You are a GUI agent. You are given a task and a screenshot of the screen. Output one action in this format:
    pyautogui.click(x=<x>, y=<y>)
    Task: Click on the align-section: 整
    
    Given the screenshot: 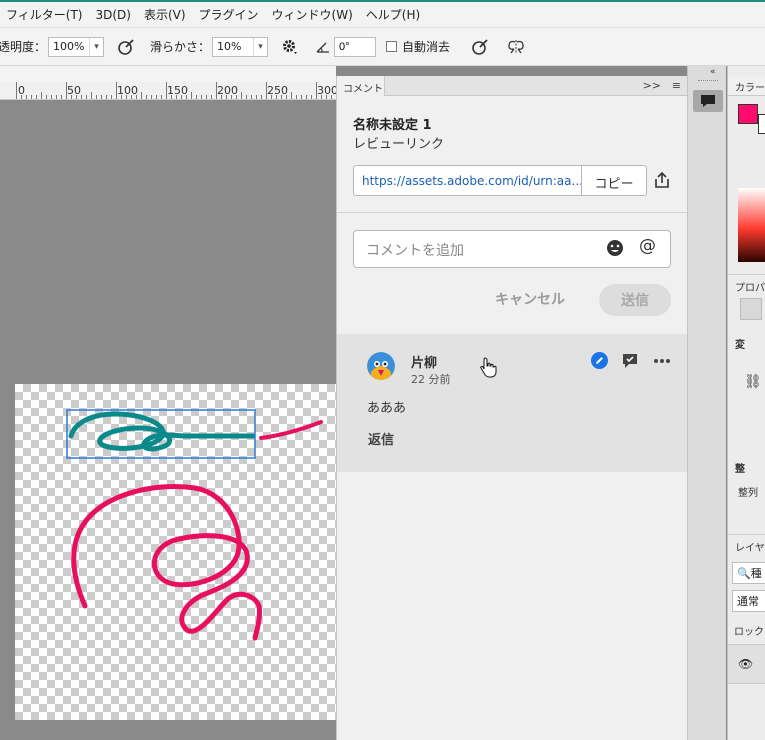 What is the action you would take?
    pyautogui.click(x=746, y=466)
    